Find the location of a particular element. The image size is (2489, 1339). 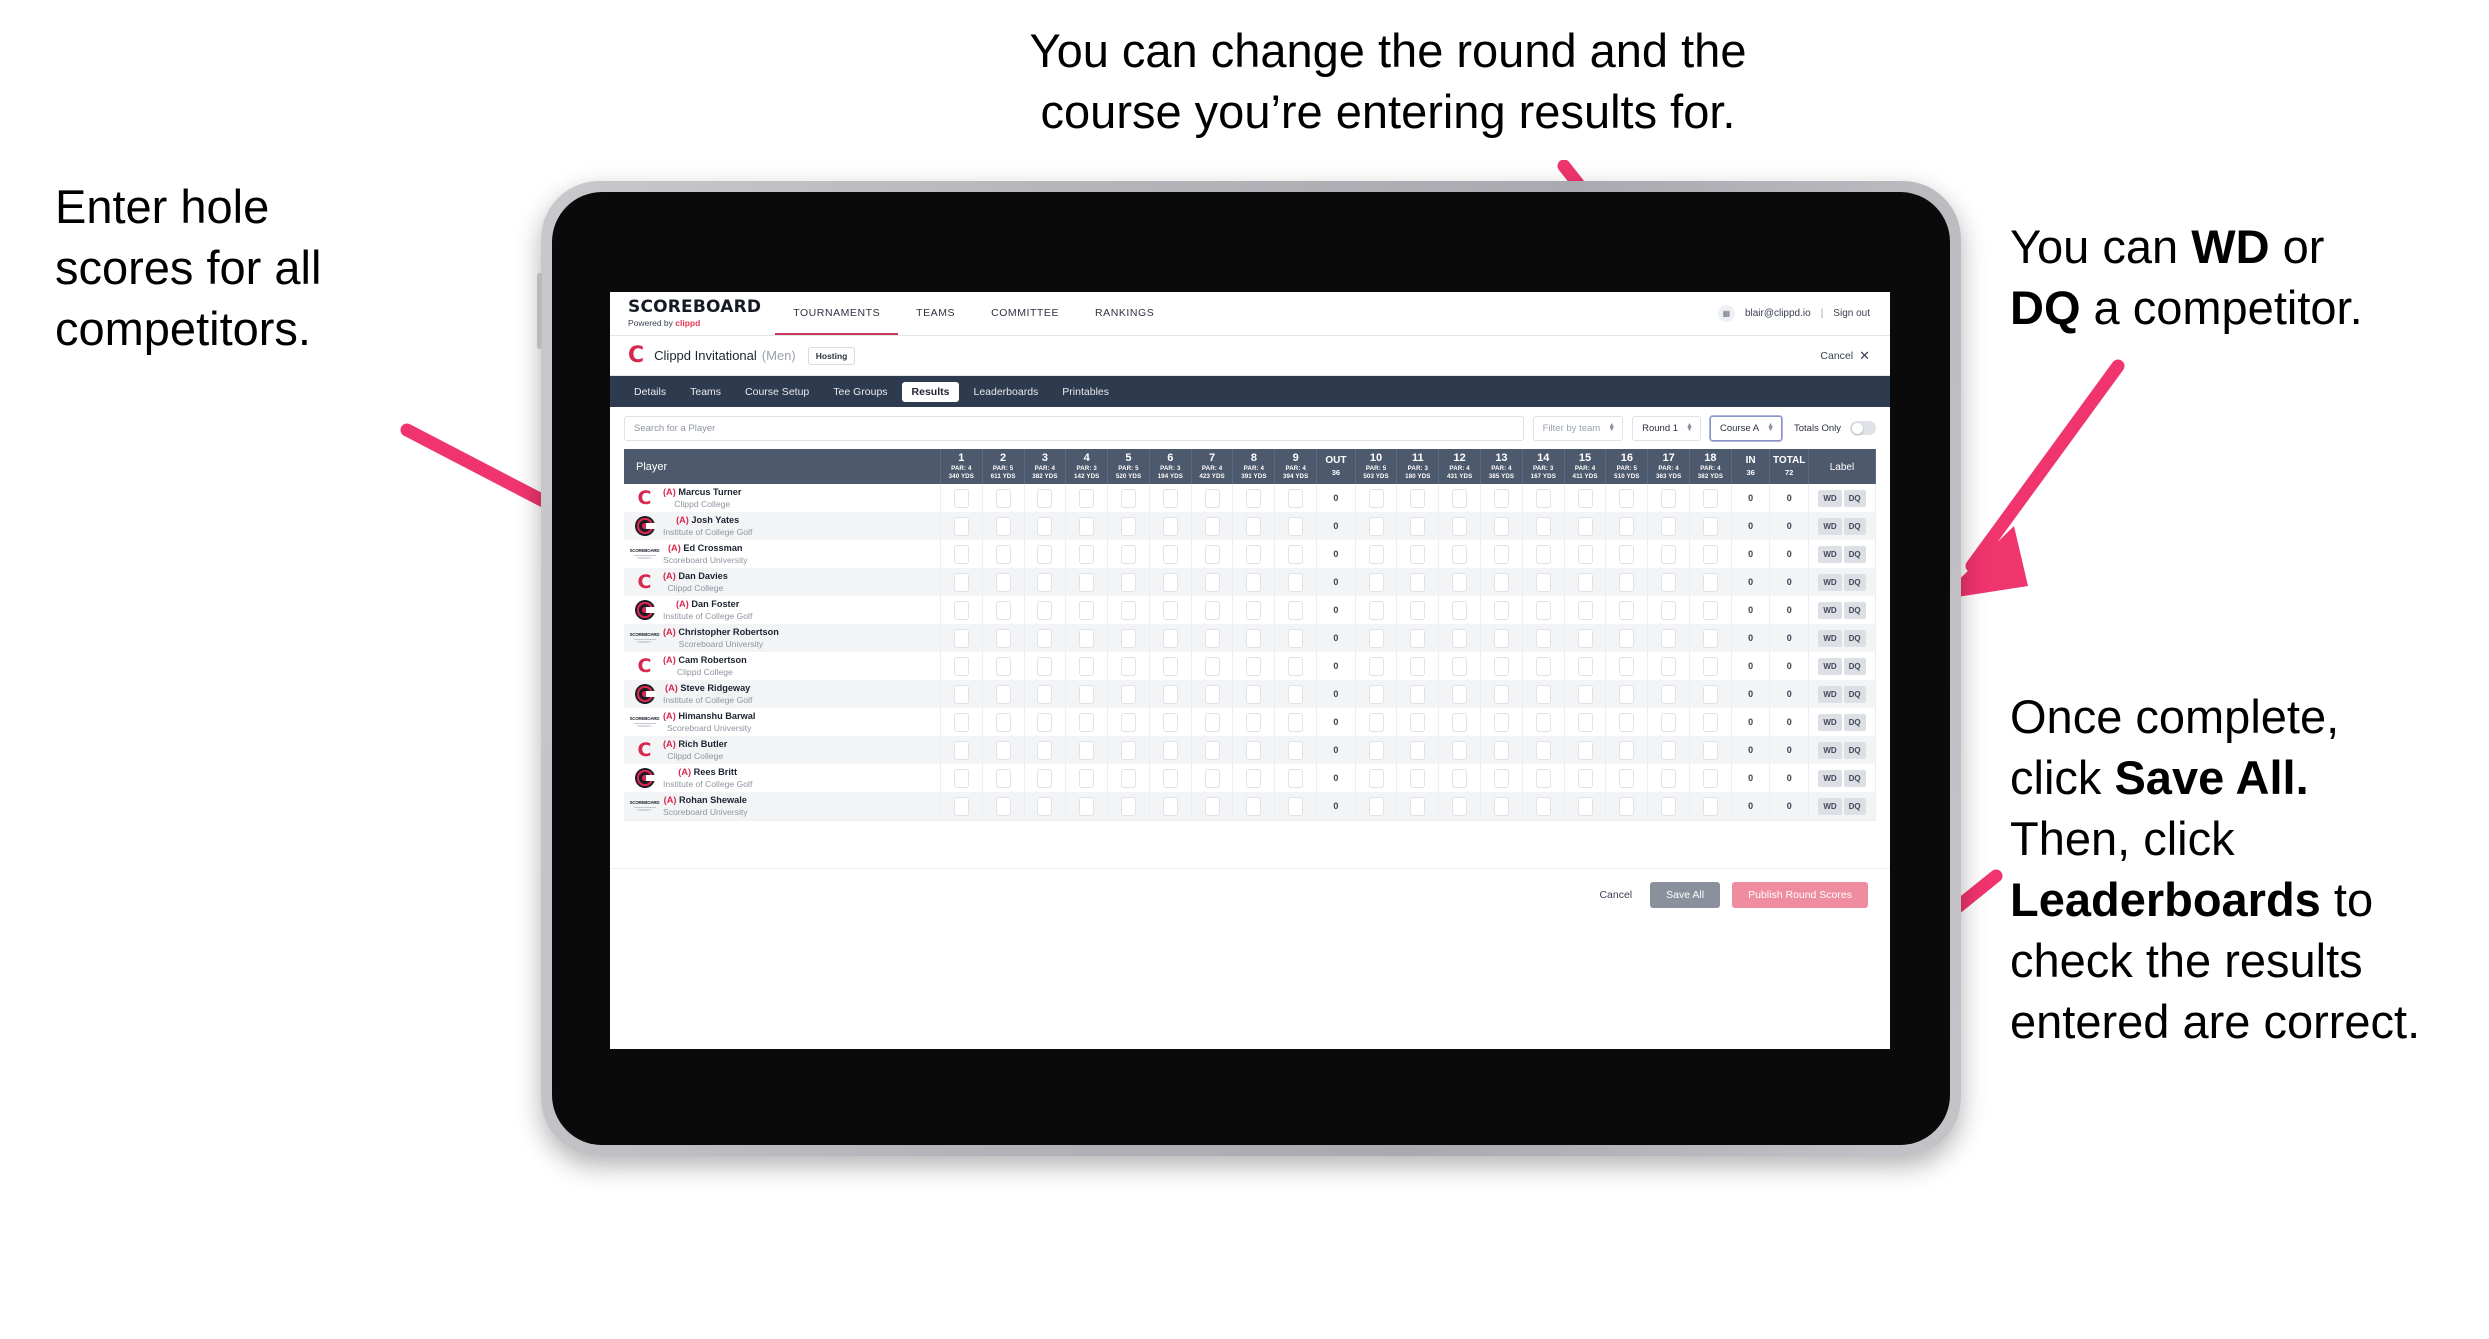

totals-only-toggle is located at coordinates (1863, 428).